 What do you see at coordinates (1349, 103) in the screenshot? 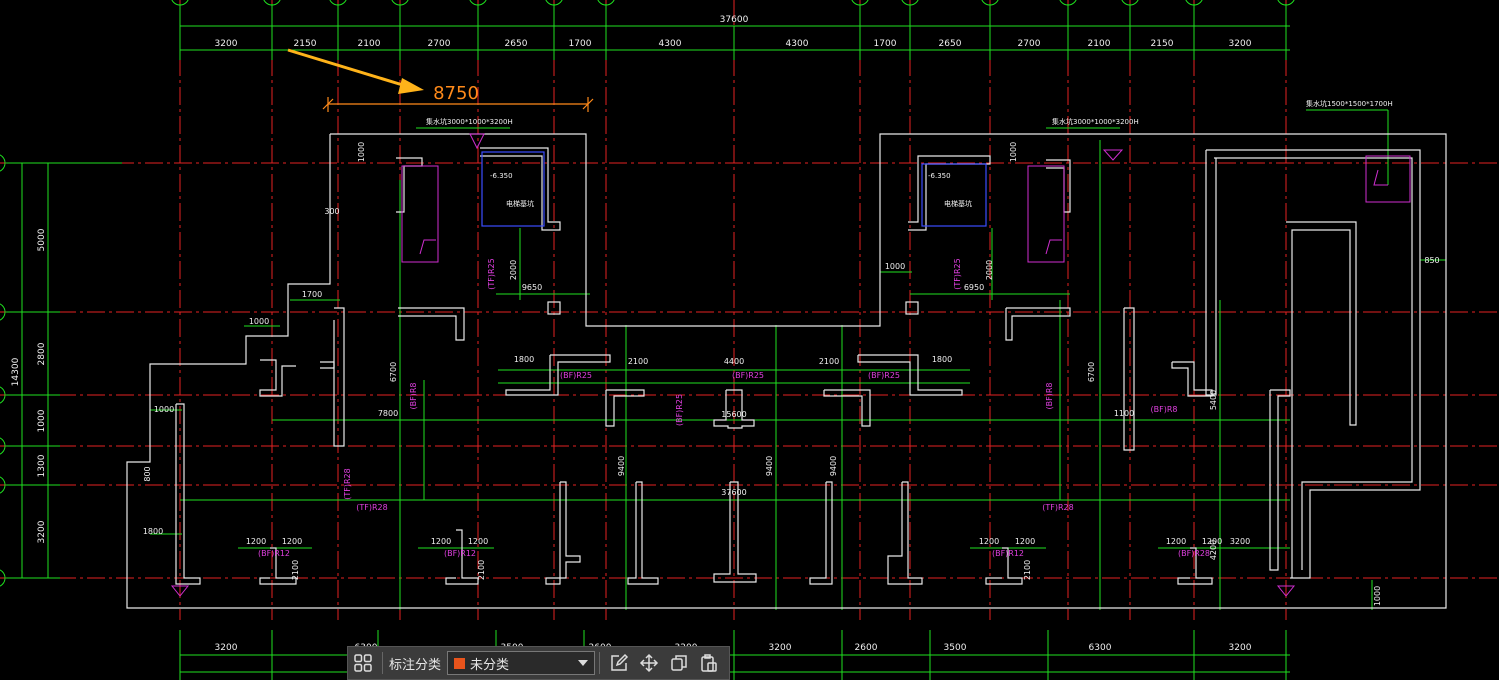
I see `svg-text: 集水坑1500*1500*1700H` at bounding box center [1349, 103].